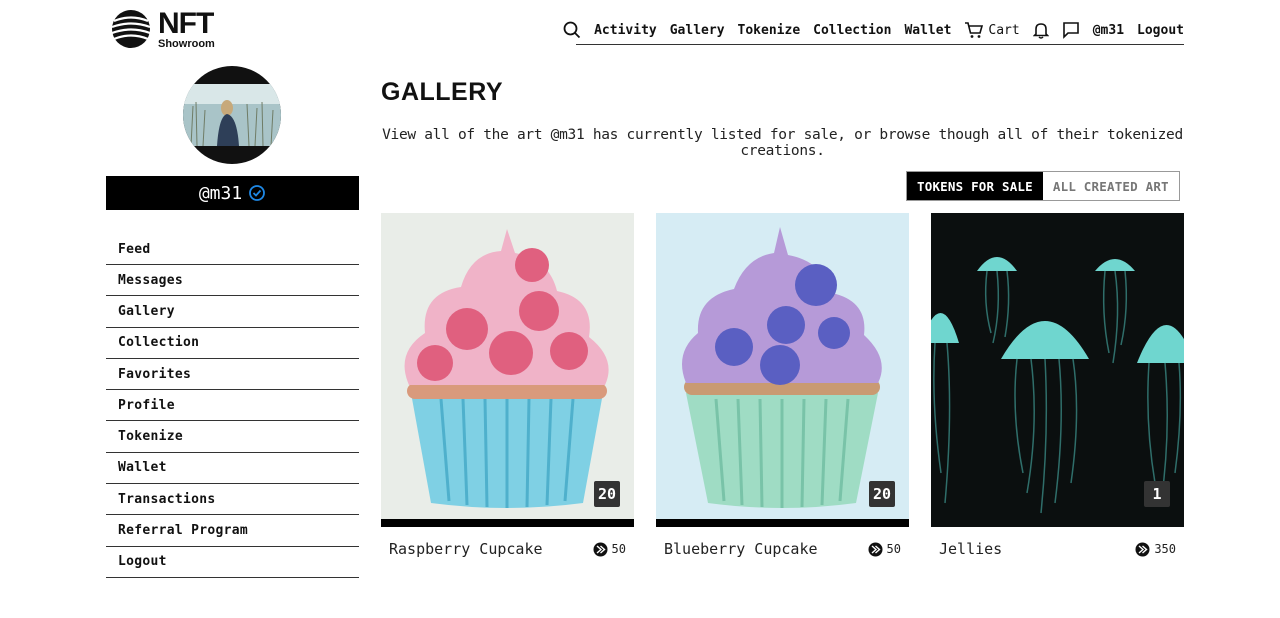 The height and width of the screenshot is (618, 1280). I want to click on messages-icon, so click(1071, 30).